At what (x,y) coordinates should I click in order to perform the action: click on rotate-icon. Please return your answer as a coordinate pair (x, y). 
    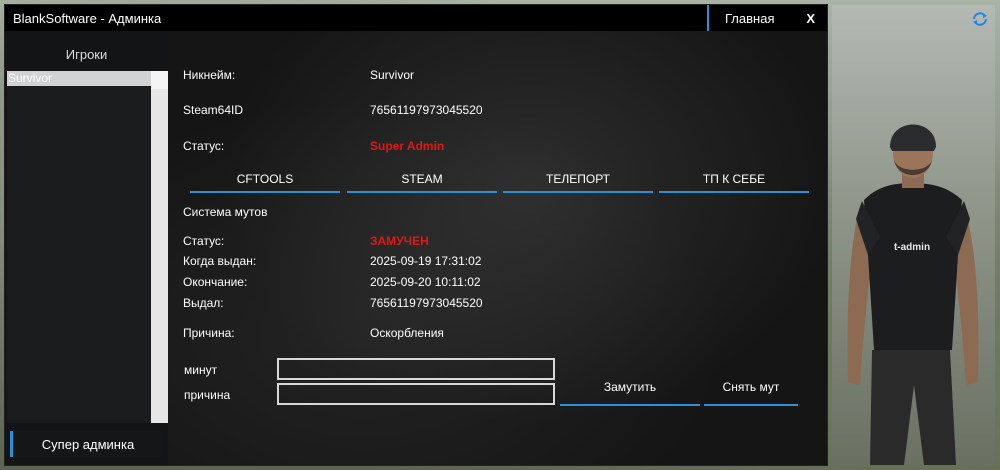
    Looking at the image, I should click on (980, 19).